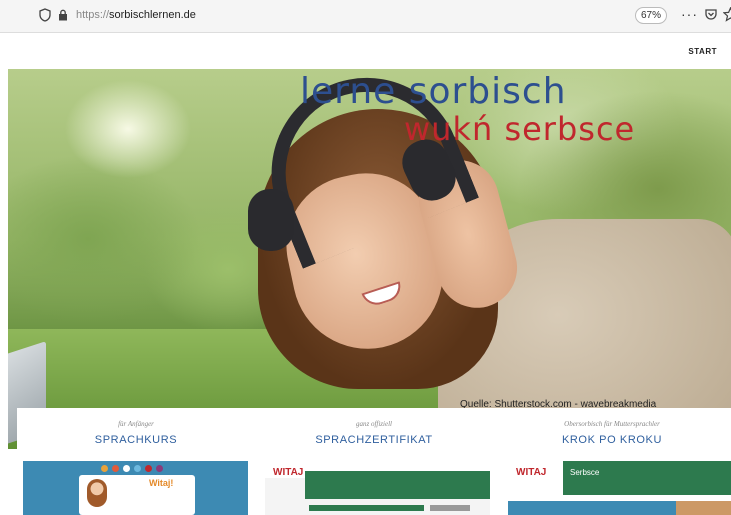 Image resolution: width=731 pixels, height=515 pixels. Describe the element at coordinates (152, 15) in the screenshot. I see `url-host: sorbischlernen.de` at that location.